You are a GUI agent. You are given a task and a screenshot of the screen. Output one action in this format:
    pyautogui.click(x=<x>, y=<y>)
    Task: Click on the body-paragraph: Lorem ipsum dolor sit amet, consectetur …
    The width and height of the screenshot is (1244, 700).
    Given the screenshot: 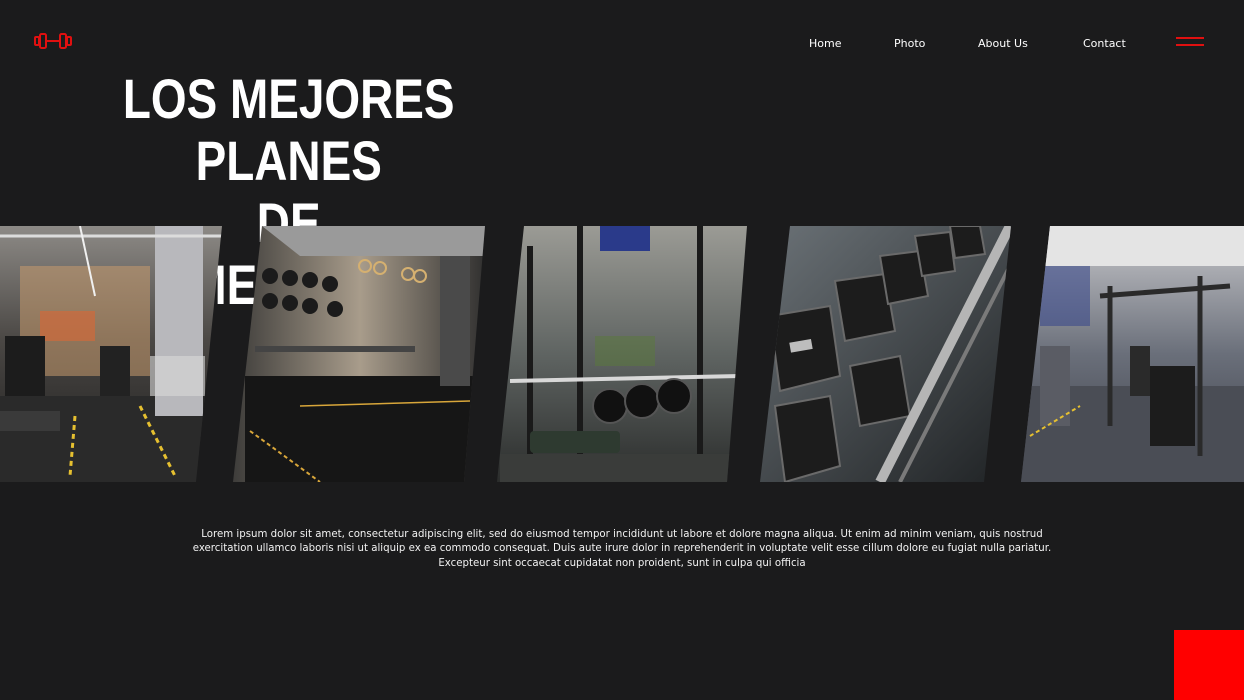 What is the action you would take?
    pyautogui.click(x=622, y=549)
    